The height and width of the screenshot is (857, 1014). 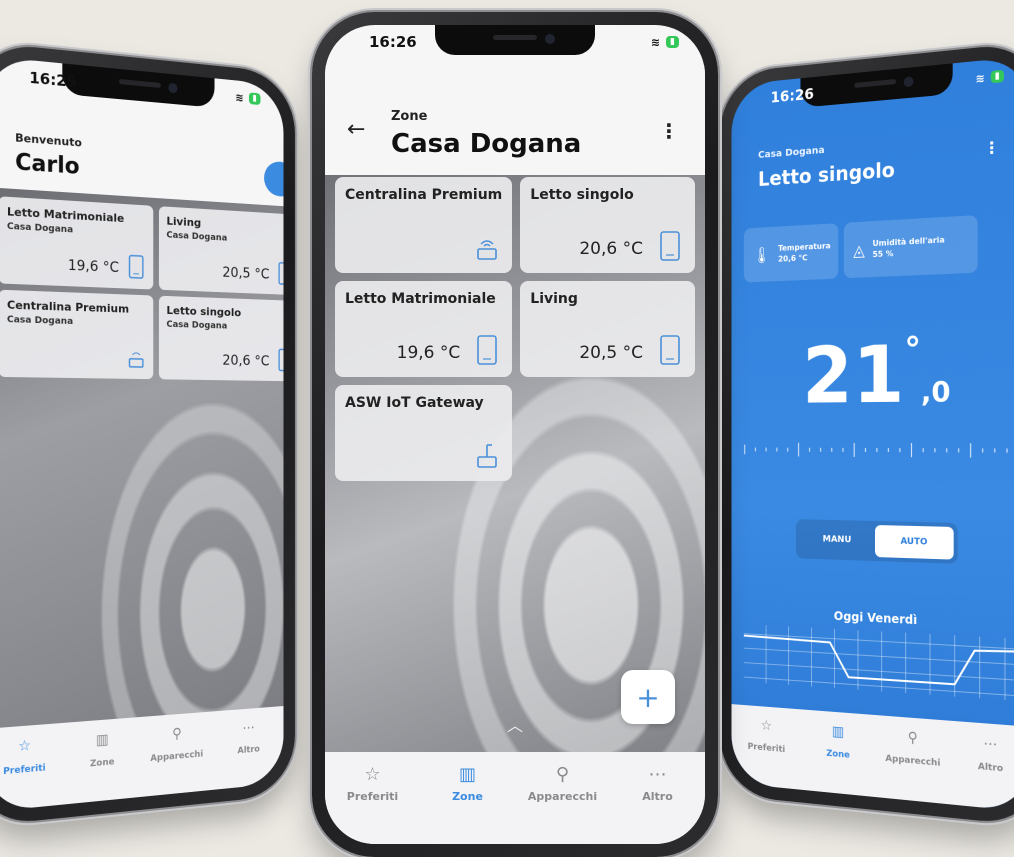 I want to click on device-card: ASW IoT Gateway, so click(x=423, y=433).